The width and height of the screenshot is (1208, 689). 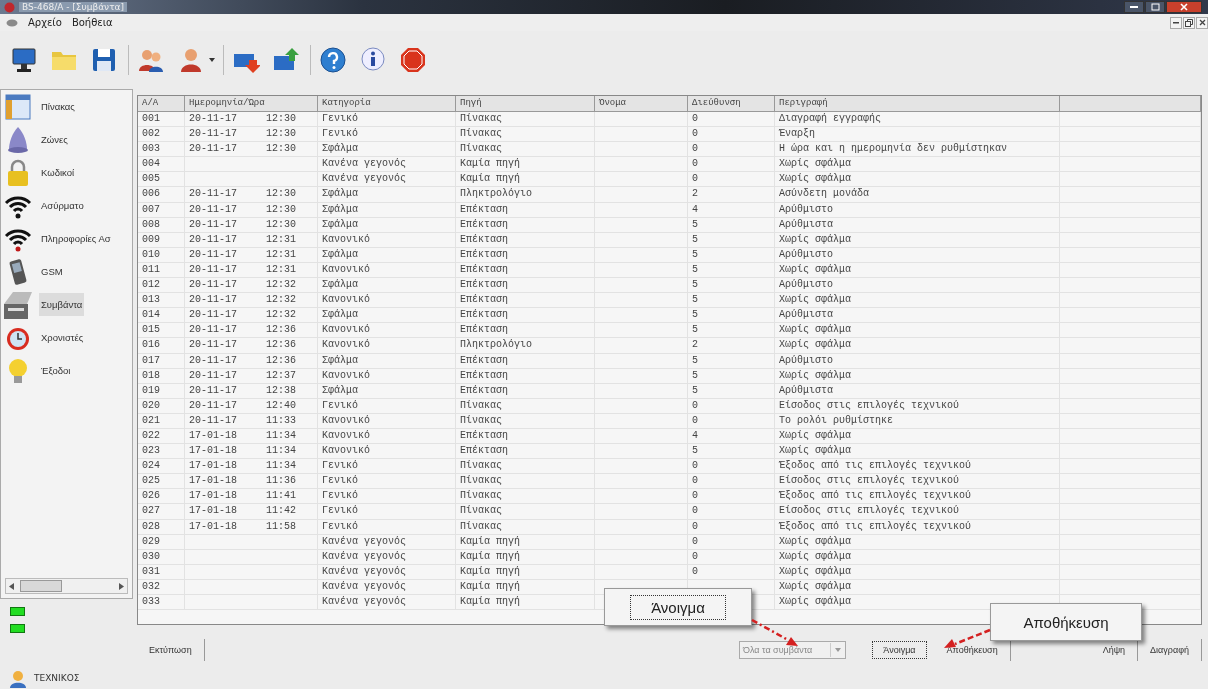 What do you see at coordinates (875, 526) in the screenshot?
I see `table-cell: Έξοδος από τις επιλογές τεχνικού` at bounding box center [875, 526].